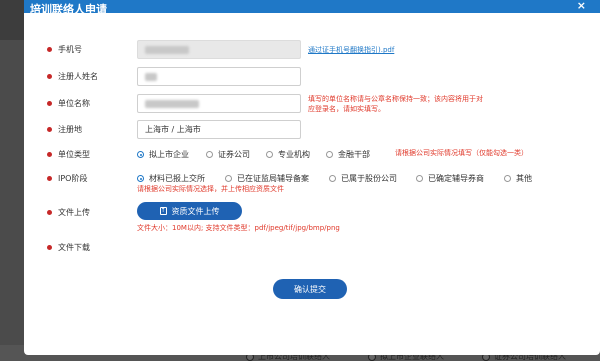 This screenshot has width=600, height=361. I want to click on location-label: 注册地, so click(70, 129).